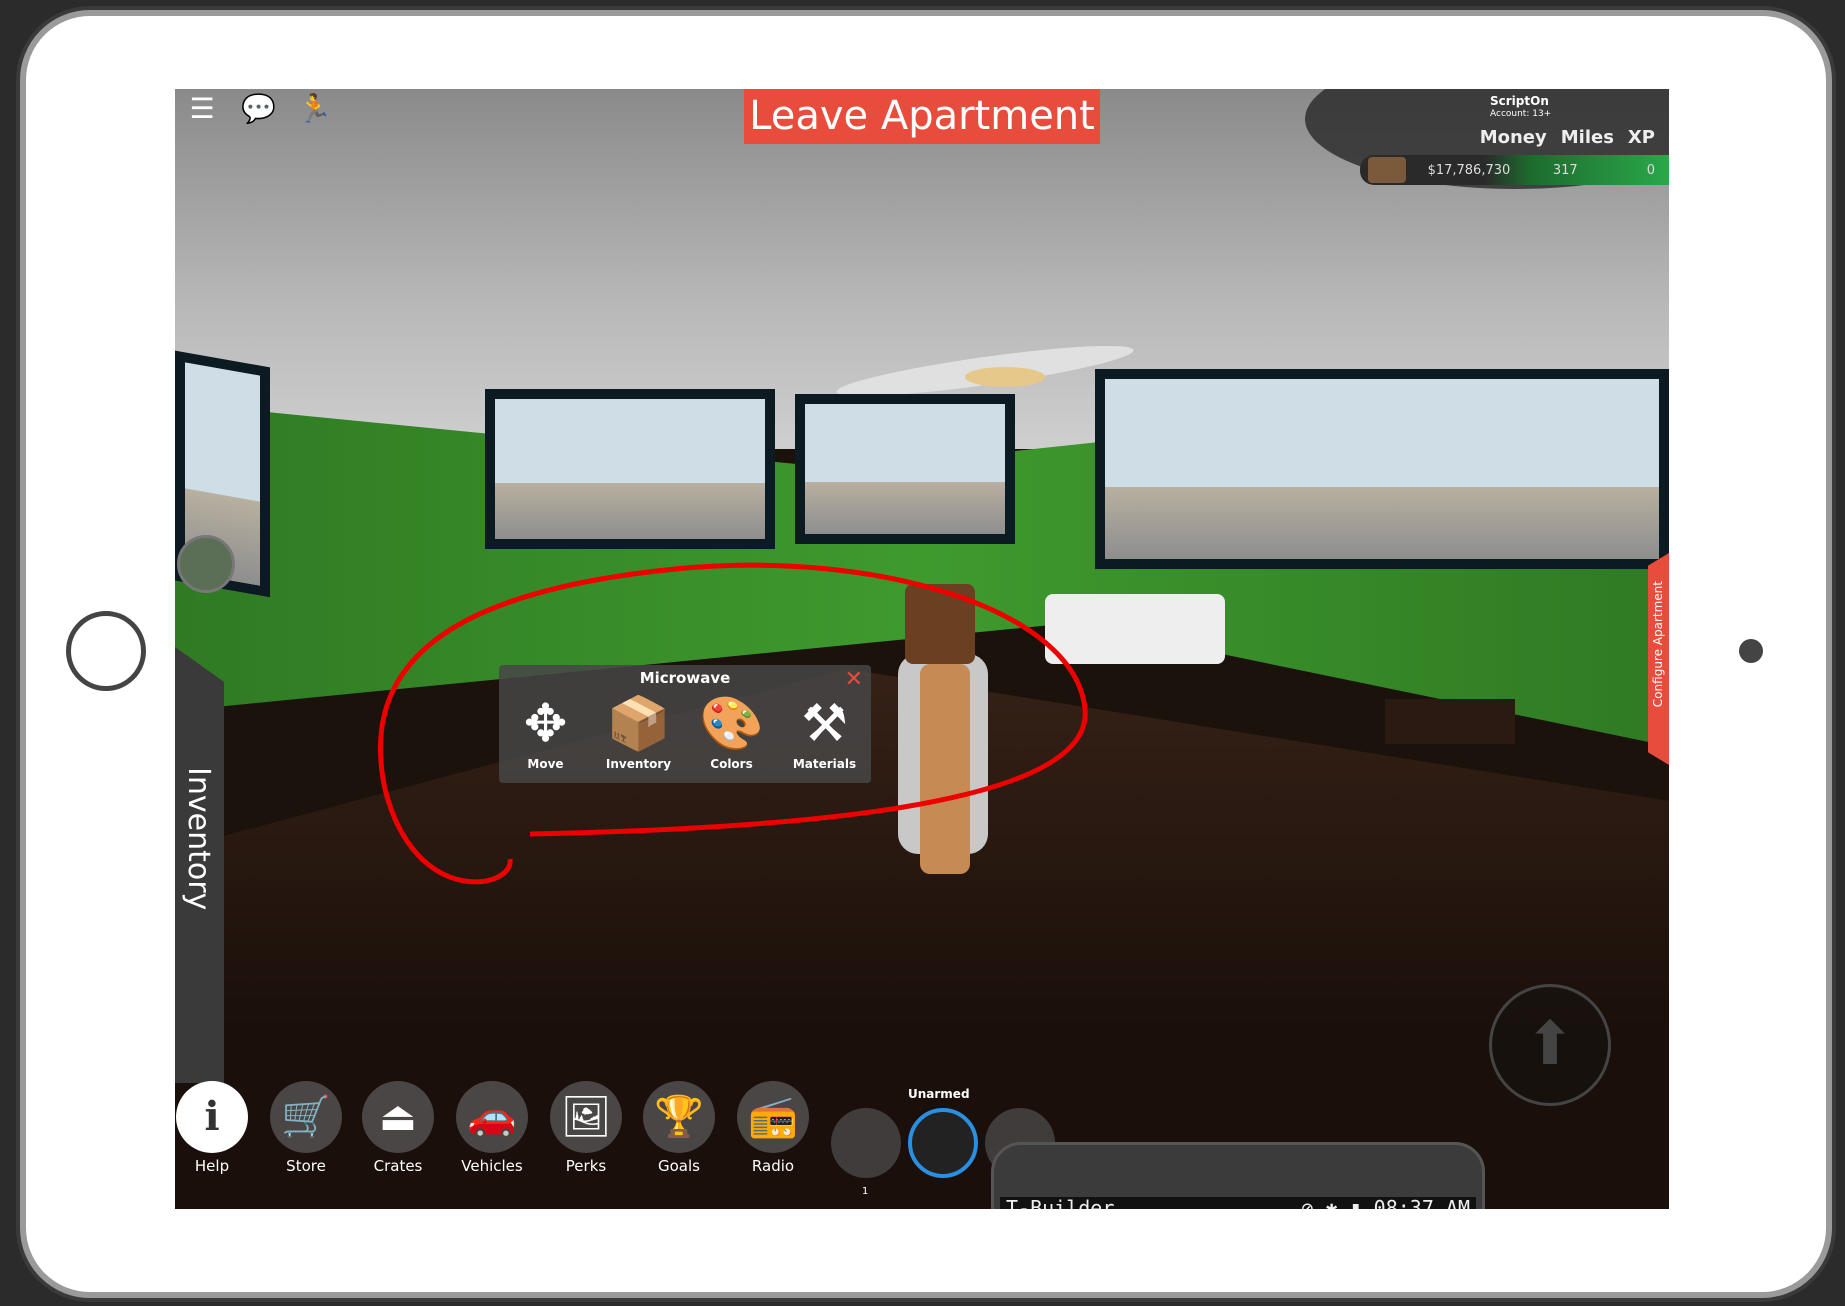  I want to click on goals-button: 🏆 Goals, so click(679, 1128).